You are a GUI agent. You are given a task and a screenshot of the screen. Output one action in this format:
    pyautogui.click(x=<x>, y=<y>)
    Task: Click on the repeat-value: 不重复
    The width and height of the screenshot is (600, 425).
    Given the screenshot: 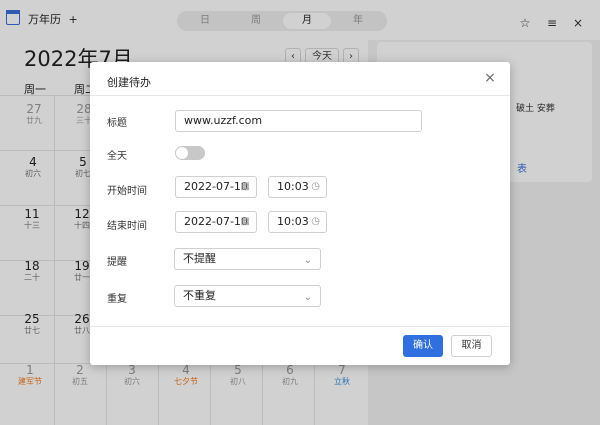 What is the action you would take?
    pyautogui.click(x=199, y=295)
    